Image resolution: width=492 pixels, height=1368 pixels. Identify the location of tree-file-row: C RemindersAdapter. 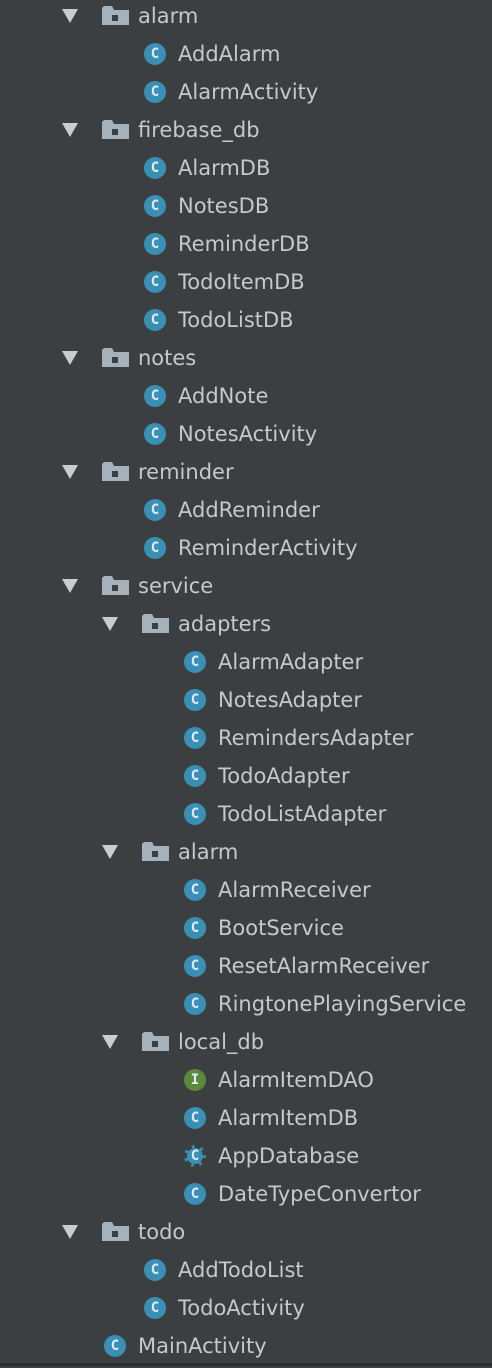
(246, 738).